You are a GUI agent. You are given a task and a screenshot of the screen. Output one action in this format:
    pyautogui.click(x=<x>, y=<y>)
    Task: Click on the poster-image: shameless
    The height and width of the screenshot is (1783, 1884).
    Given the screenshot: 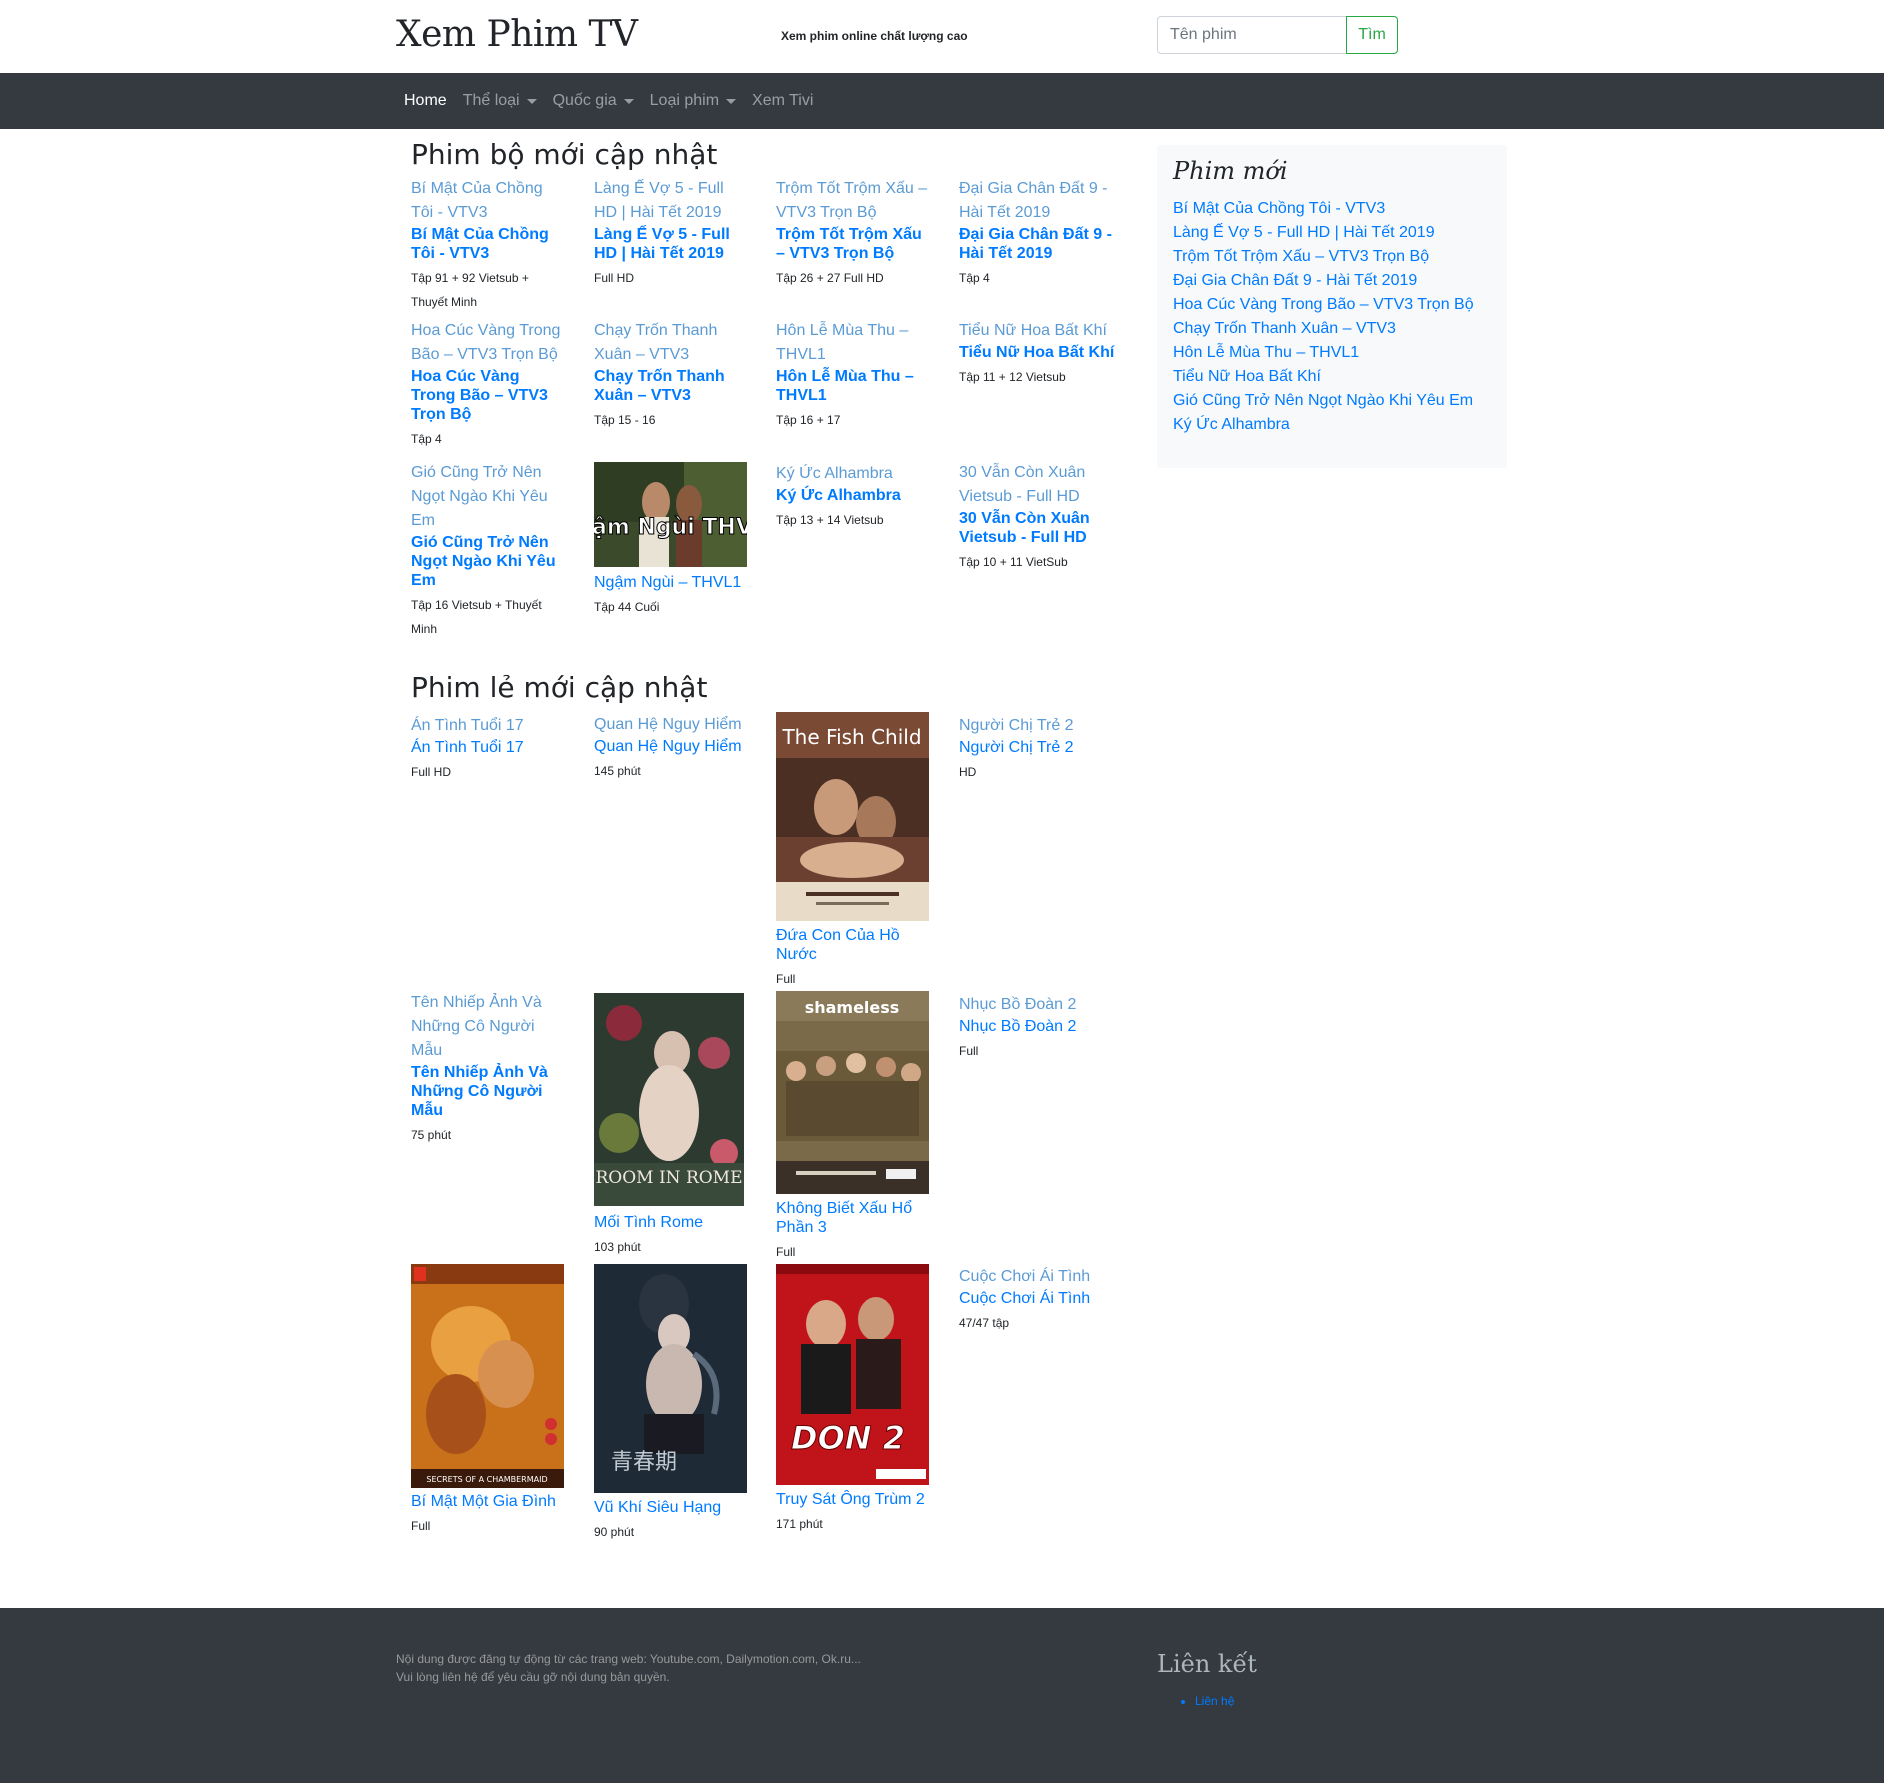 What is the action you would take?
    pyautogui.click(x=852, y=1092)
    